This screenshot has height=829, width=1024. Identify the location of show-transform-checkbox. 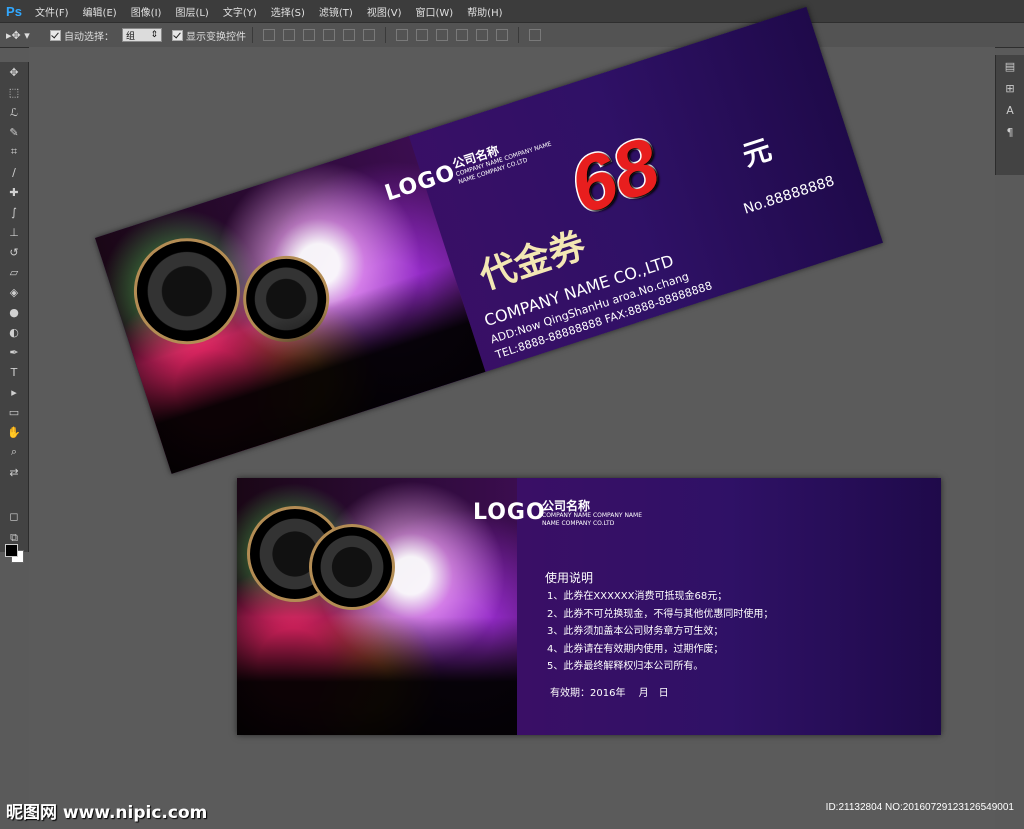
(177, 35).